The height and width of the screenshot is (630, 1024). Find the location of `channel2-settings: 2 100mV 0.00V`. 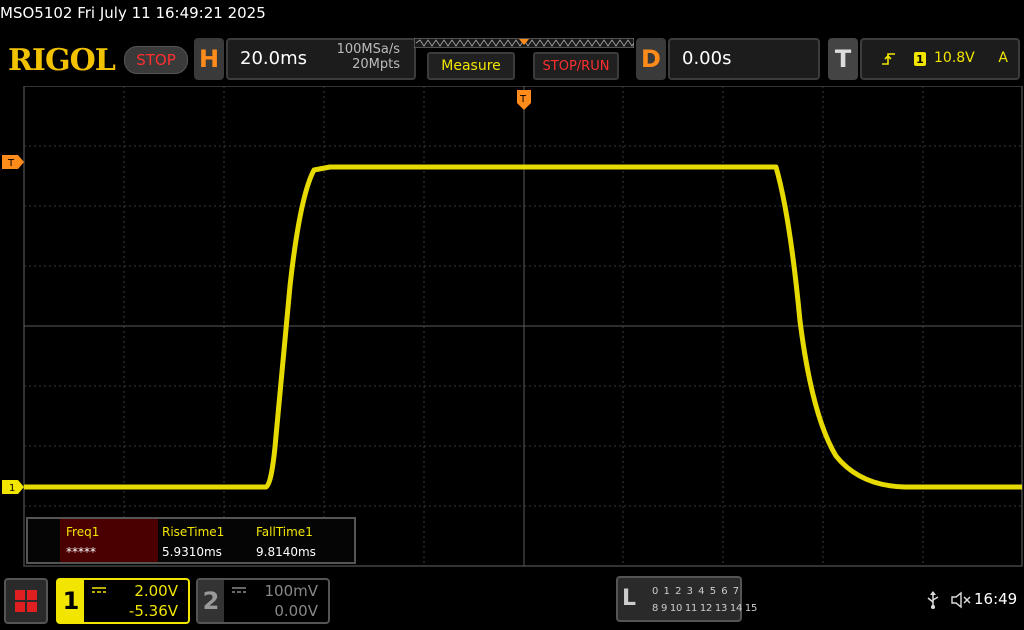

channel2-settings: 2 100mV 0.00V is located at coordinates (263, 601).